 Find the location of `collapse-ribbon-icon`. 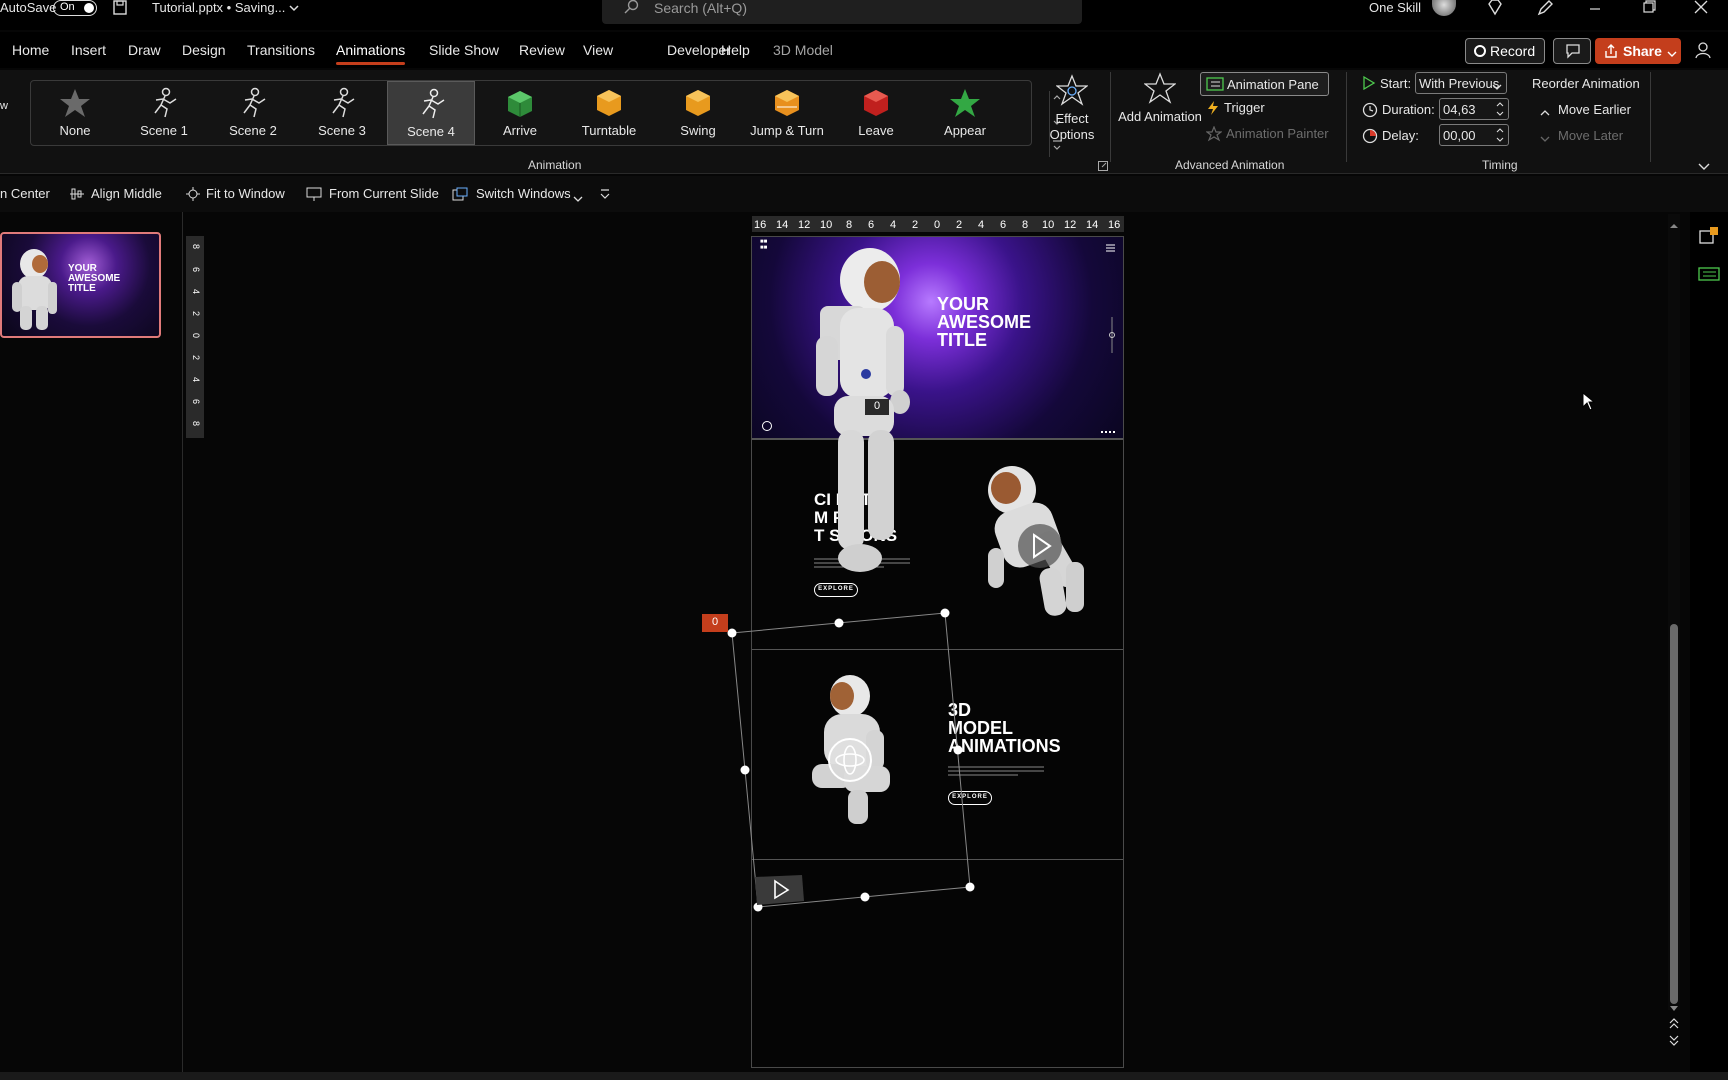

collapse-ribbon-icon is located at coordinates (1704, 167).